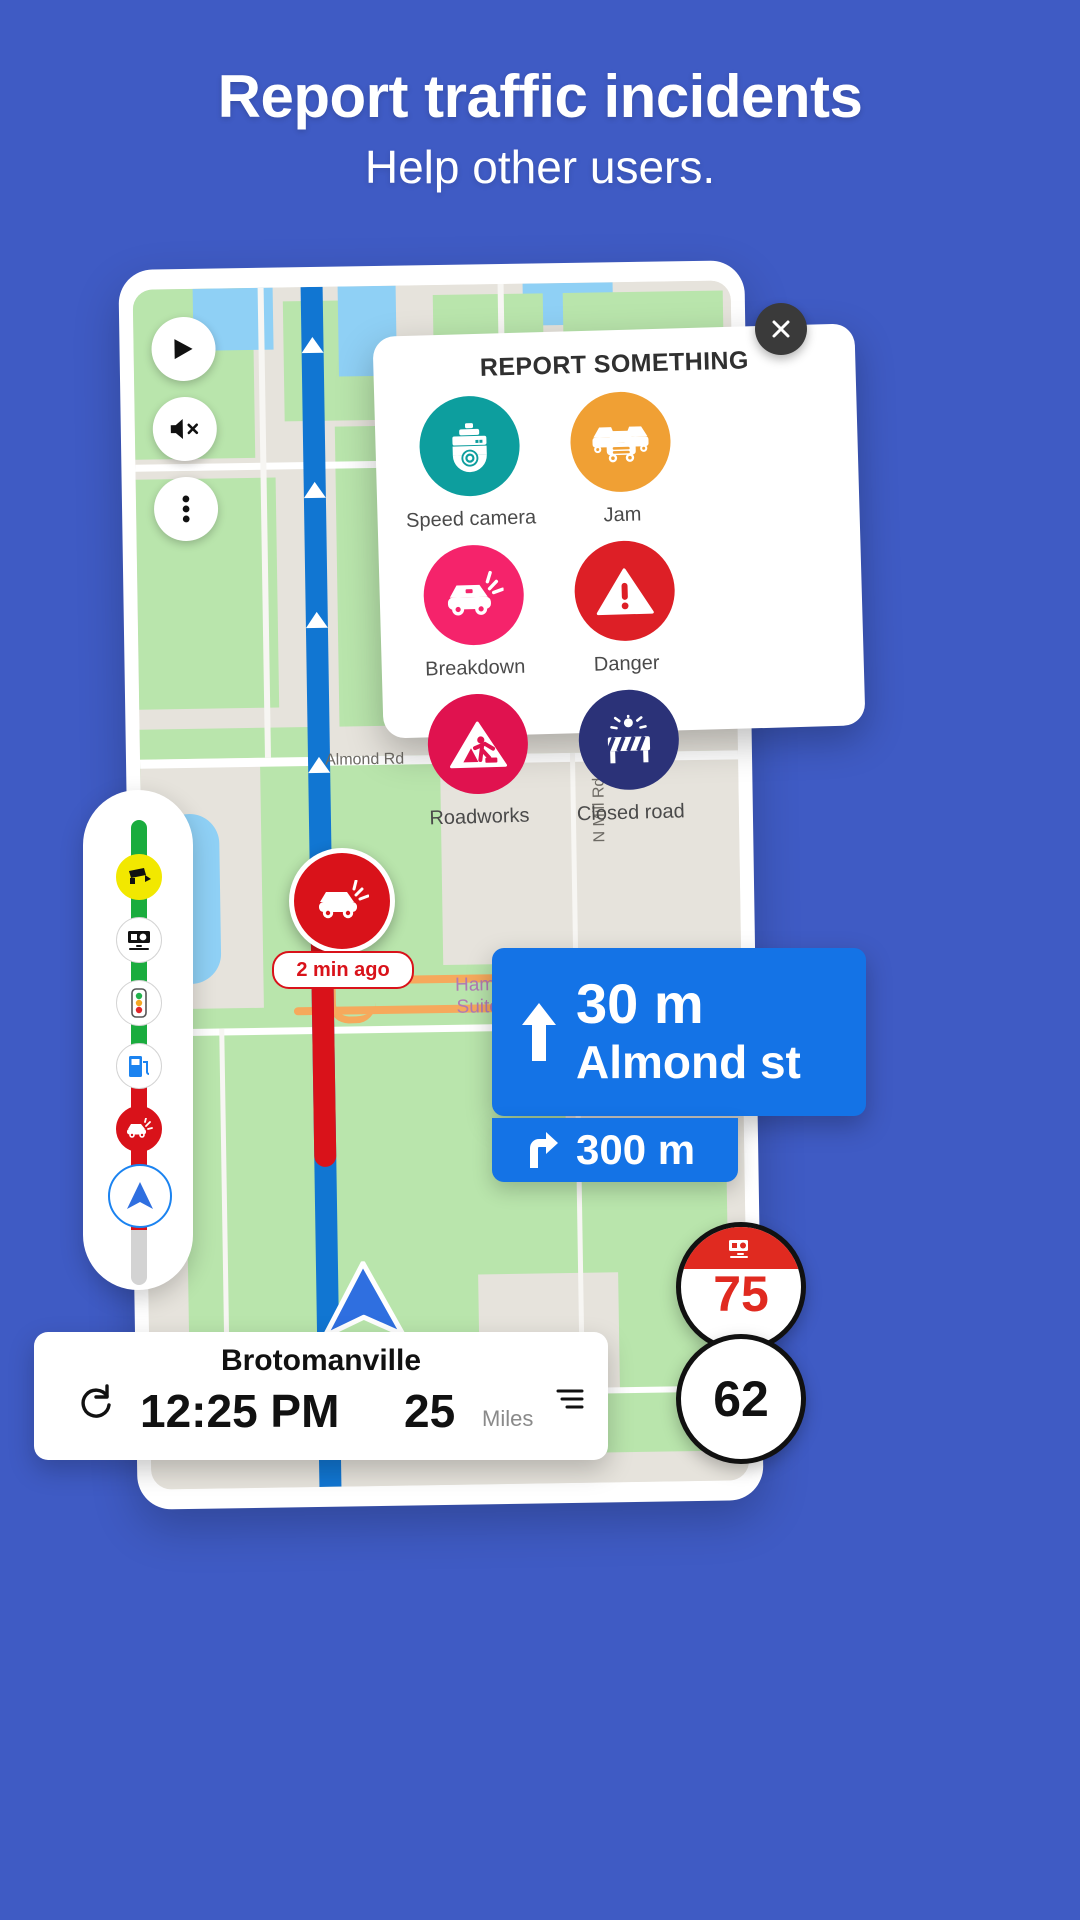 This screenshot has width=1080, height=1920. I want to click on incident-marker, so click(342, 901).